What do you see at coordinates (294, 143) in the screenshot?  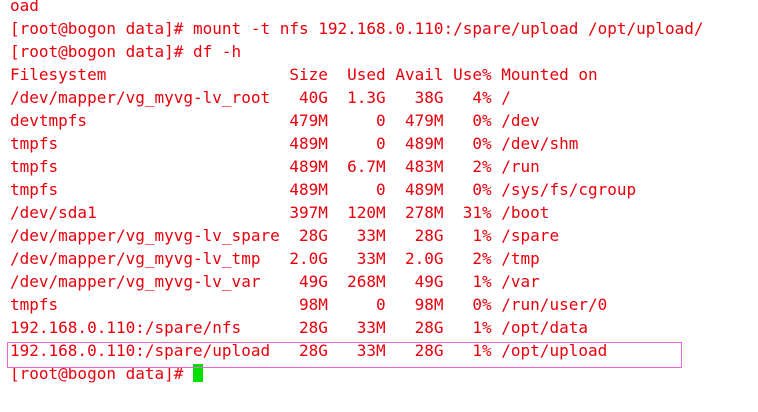 I see `df-row-tmpfs-shm: tmpfs 489M 0 489M 0% /dev/shm` at bounding box center [294, 143].